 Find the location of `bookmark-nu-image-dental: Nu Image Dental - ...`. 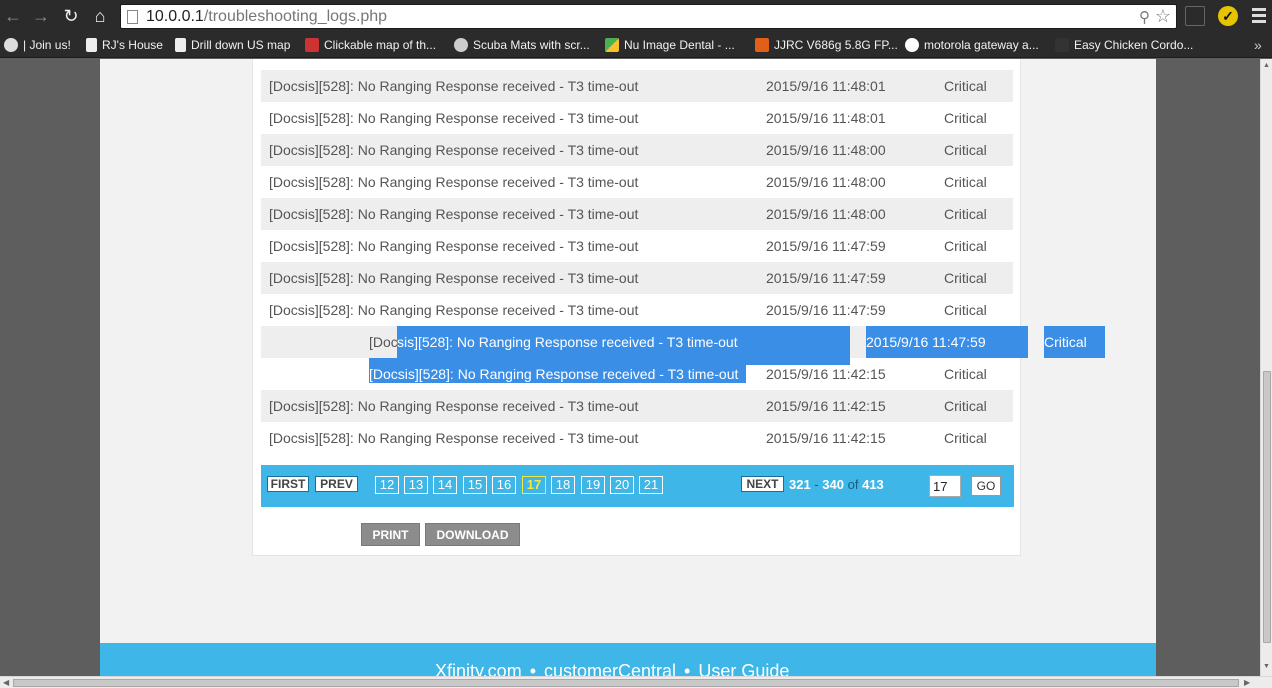

bookmark-nu-image-dental: Nu Image Dental - ... is located at coordinates (670, 45).